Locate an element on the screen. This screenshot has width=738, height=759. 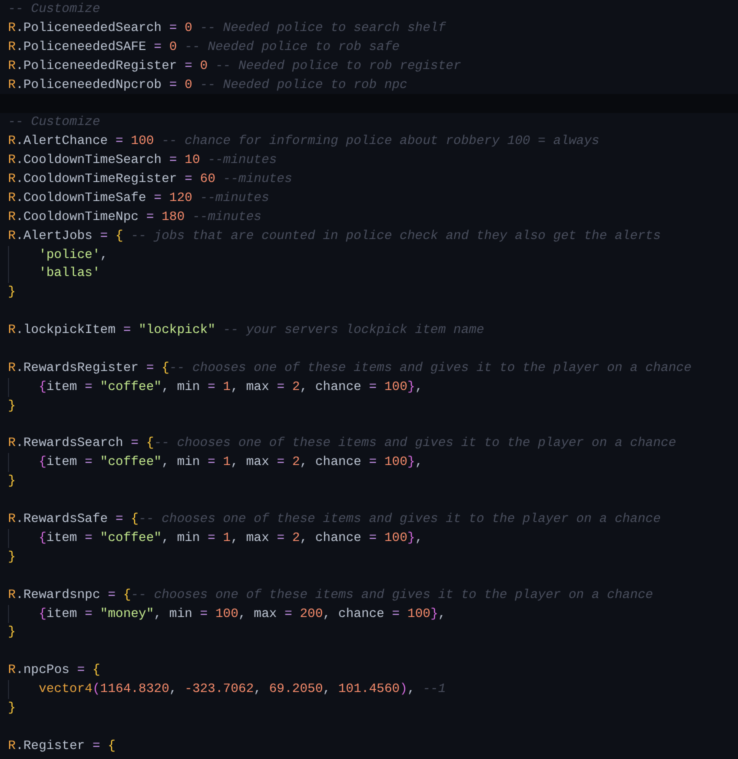
code-line: R.CooldownTimeSearch = 10 --minutes is located at coordinates (143, 160).